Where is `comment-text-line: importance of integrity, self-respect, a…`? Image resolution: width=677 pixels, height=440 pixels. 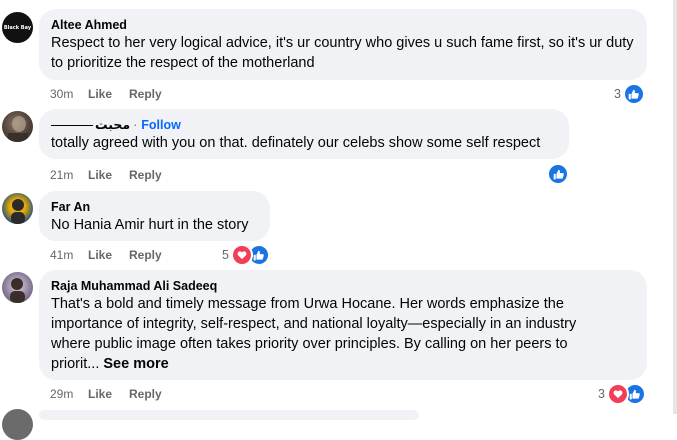 comment-text-line: importance of integrity, self-respect, a… is located at coordinates (314, 324).